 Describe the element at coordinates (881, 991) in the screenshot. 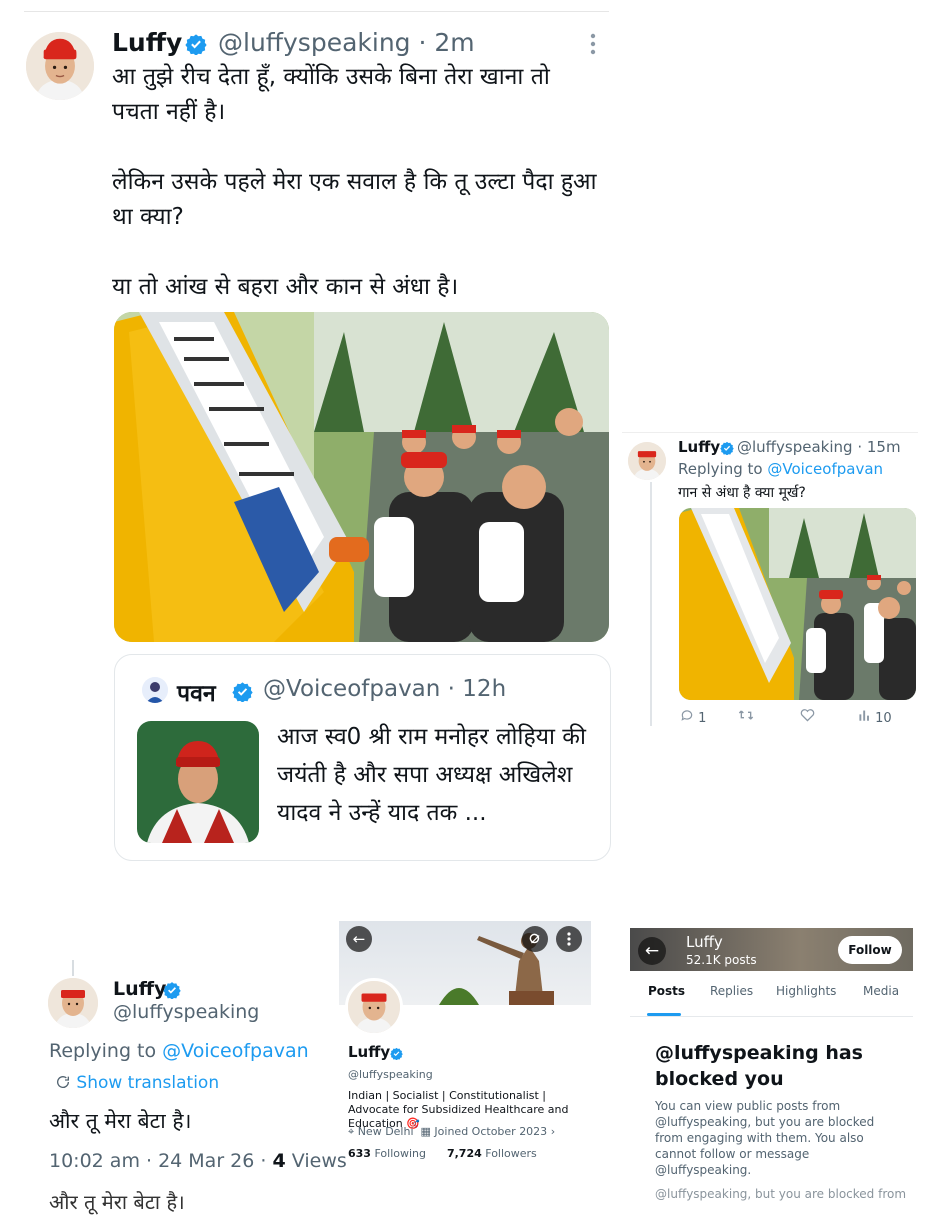

I see `tab-media: Media` at that location.